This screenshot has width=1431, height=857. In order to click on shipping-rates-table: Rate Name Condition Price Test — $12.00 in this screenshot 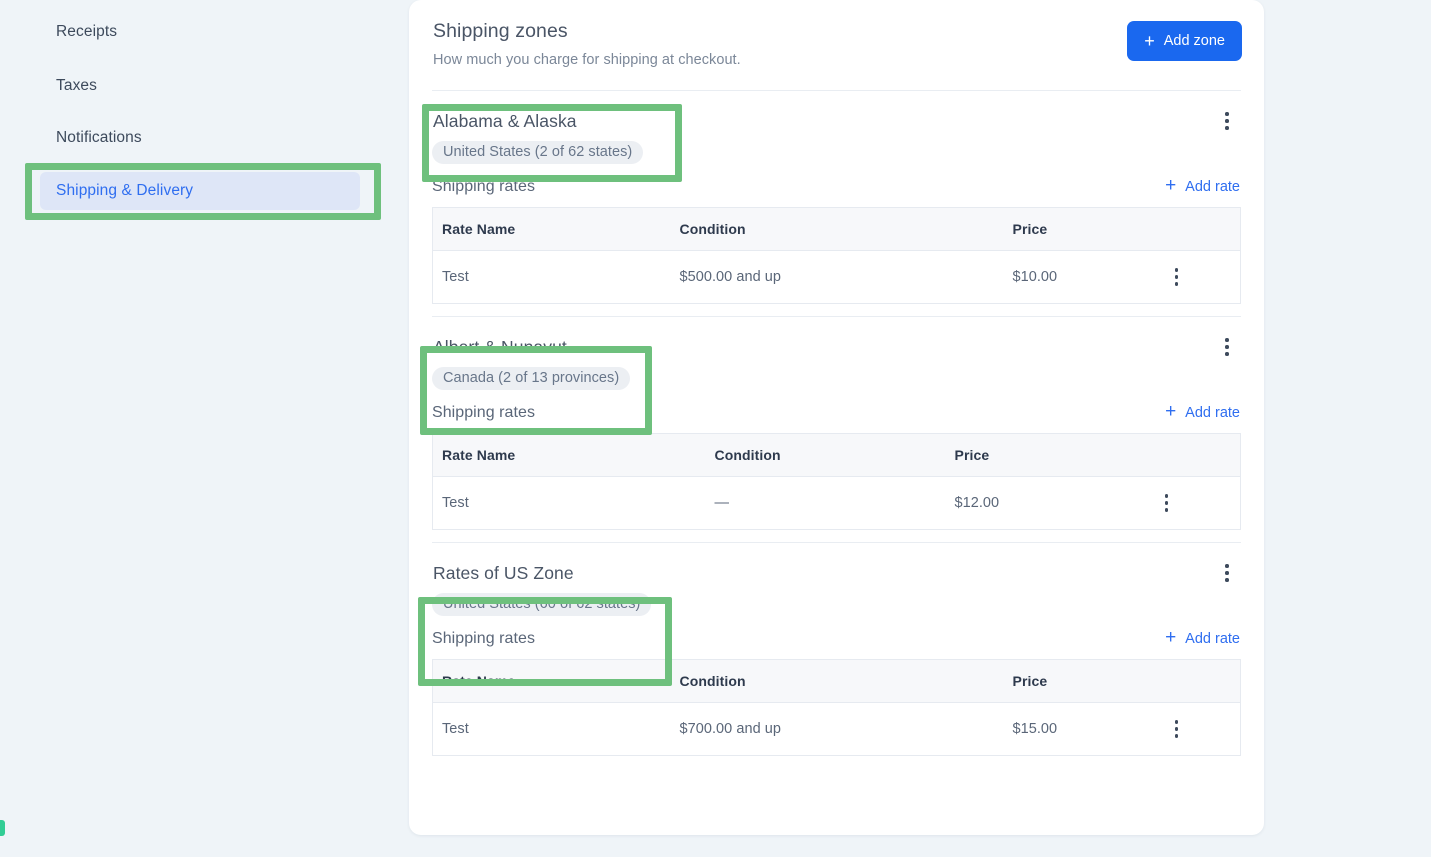, I will do `click(836, 481)`.